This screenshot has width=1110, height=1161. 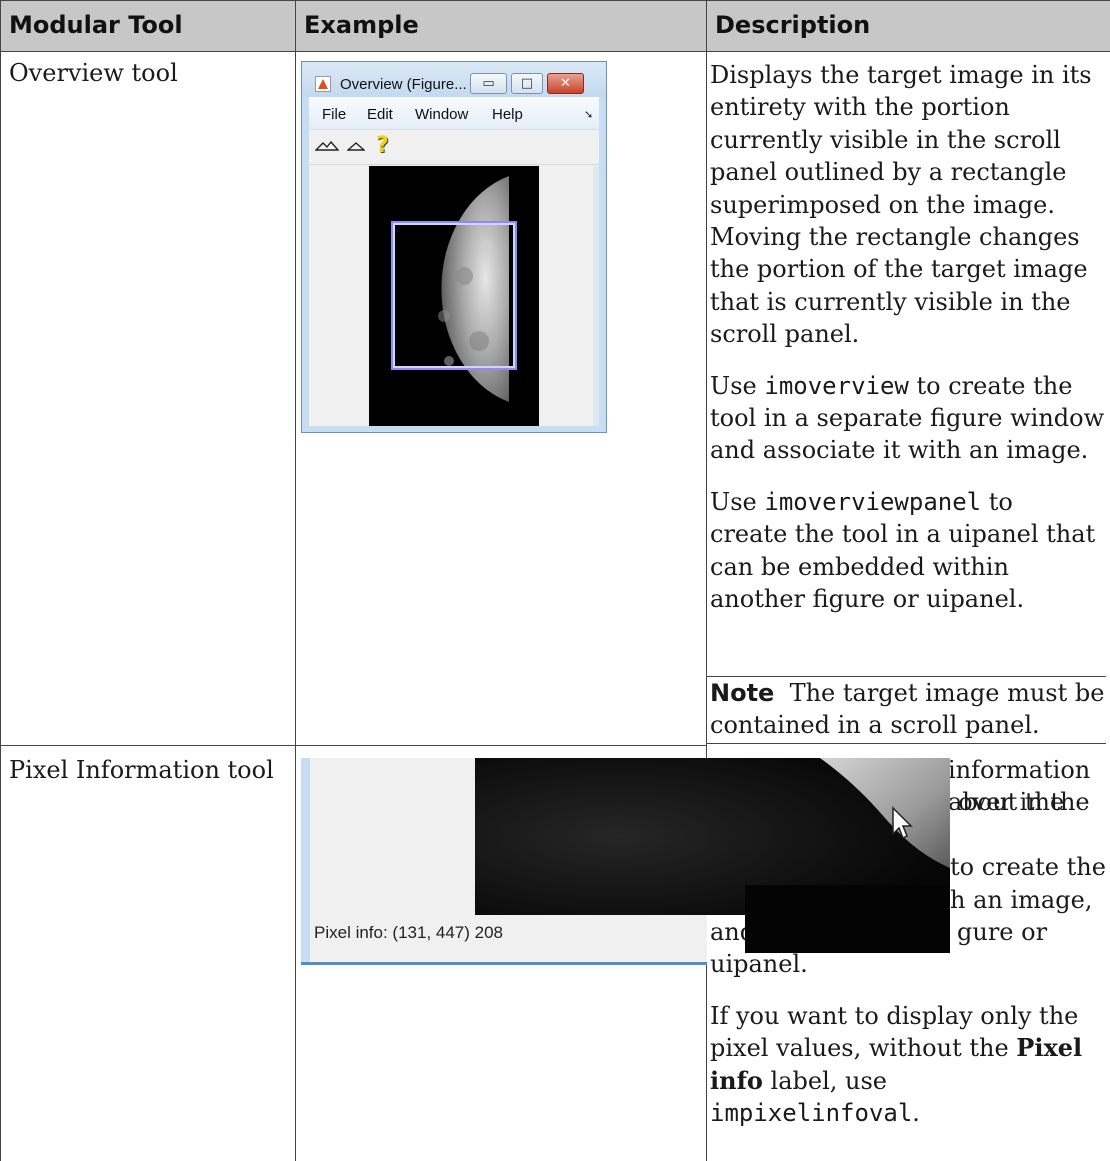 I want to click on note-text: The target image must be, so click(x=939, y=693).